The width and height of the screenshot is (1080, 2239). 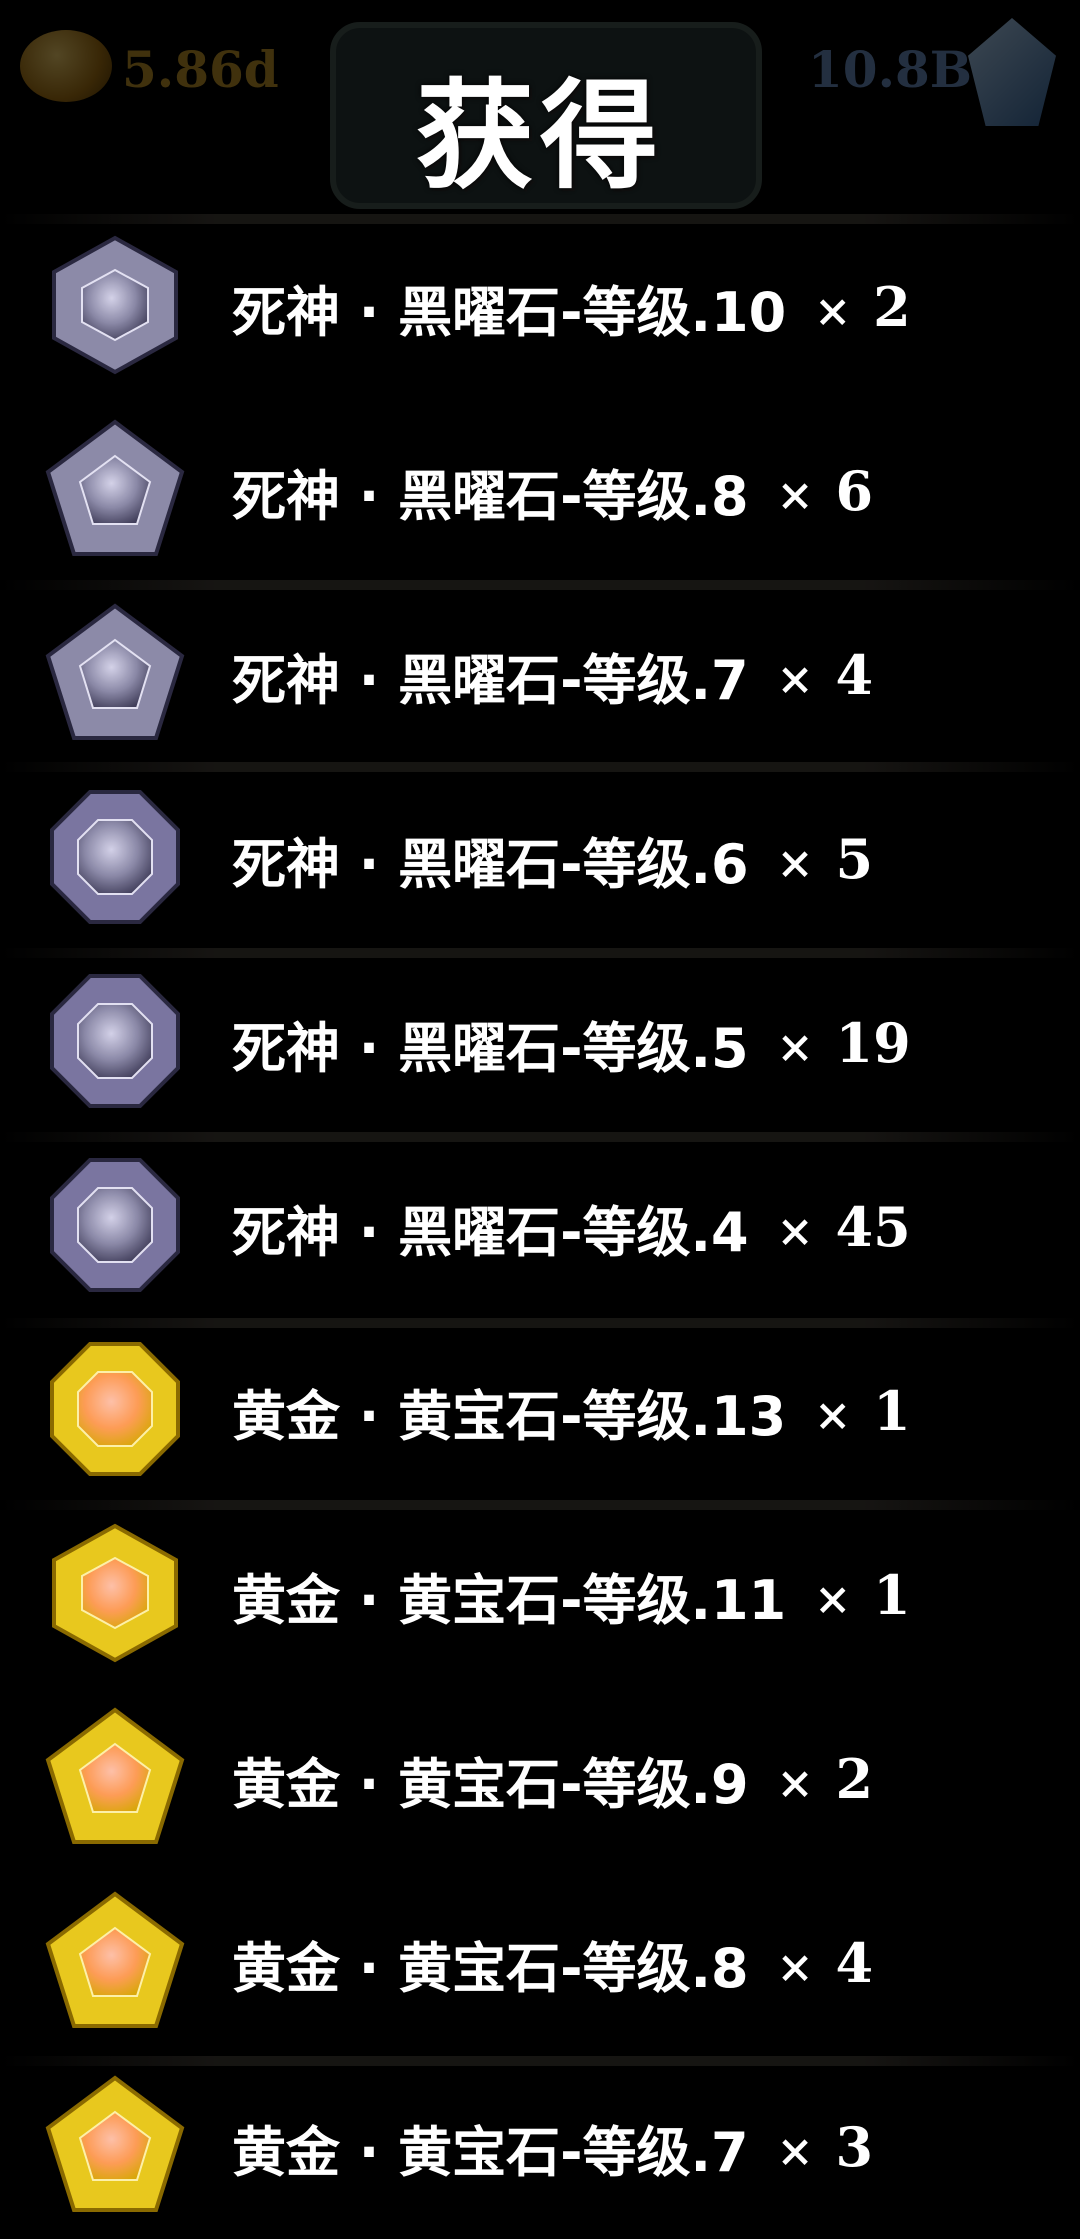 I want to click on item-name: 死神 · 黑曜石-等级.4, so click(x=490, y=1232).